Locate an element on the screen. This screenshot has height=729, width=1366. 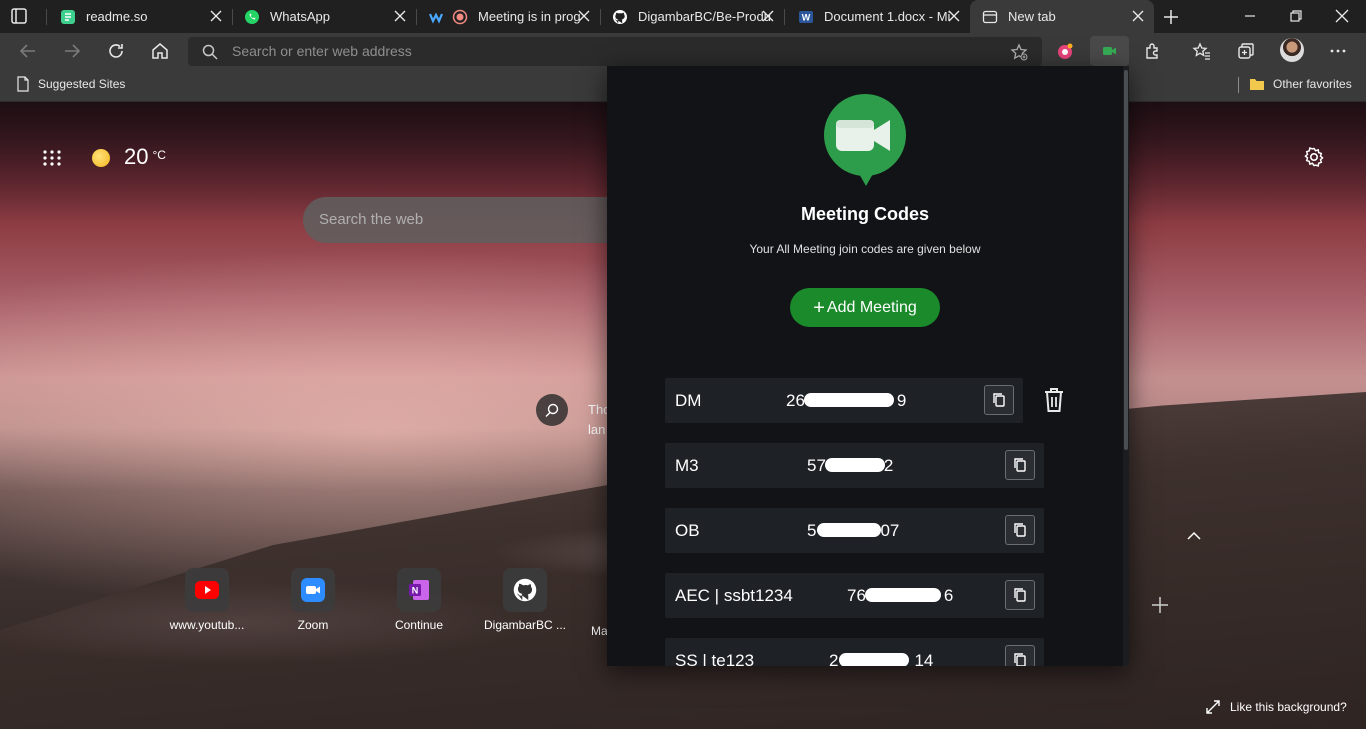
tab-readme: readme.so is located at coordinates (140, 16).